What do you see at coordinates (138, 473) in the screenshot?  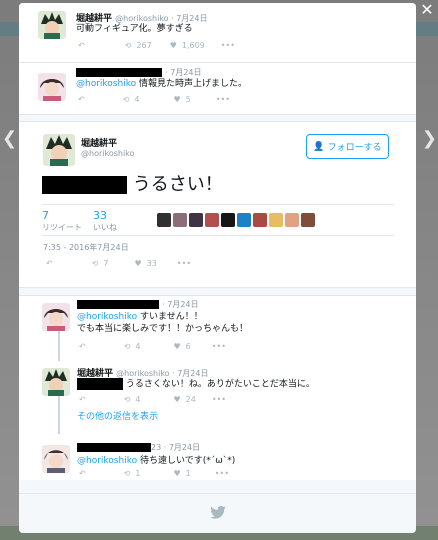 I see `retweet-count: 1` at bounding box center [138, 473].